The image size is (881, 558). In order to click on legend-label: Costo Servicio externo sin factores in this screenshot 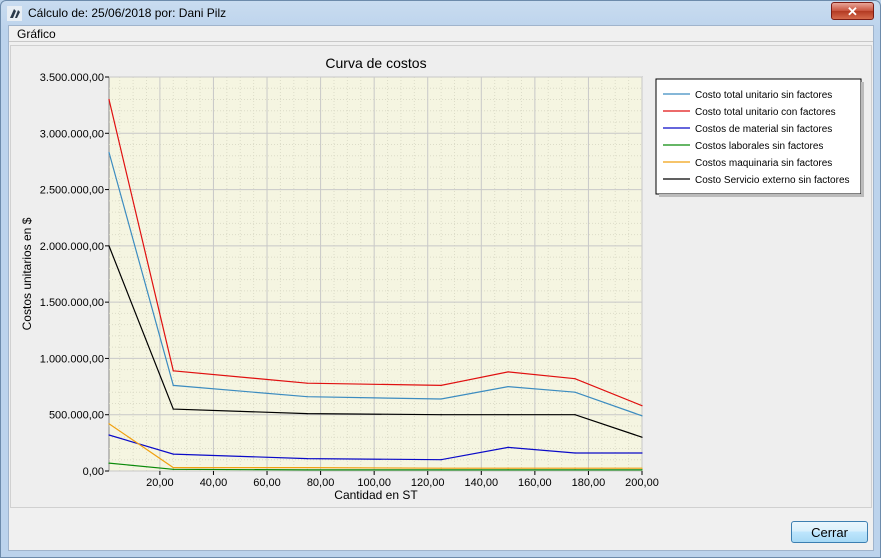, I will do `click(772, 180)`.